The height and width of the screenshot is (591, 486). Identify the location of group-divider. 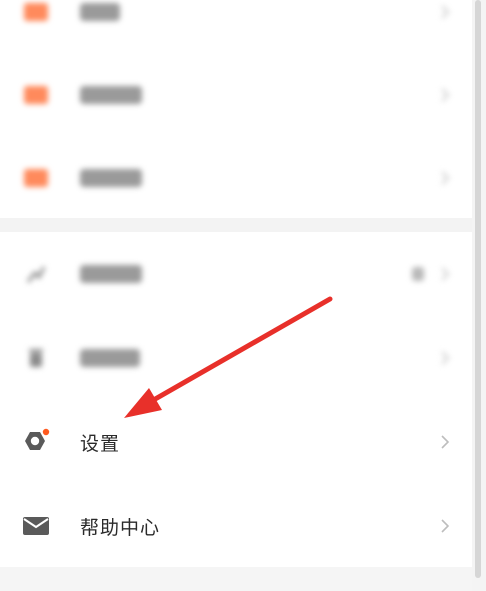
(236, 225).